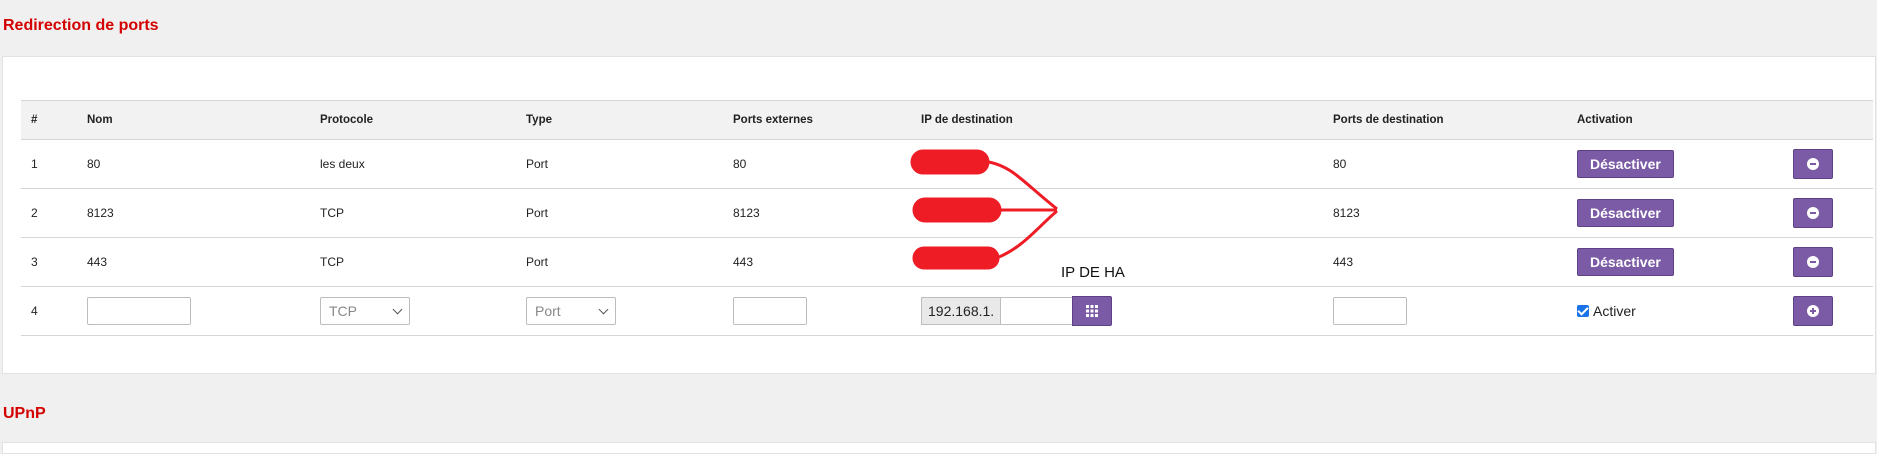 This screenshot has height=454, width=1877. Describe the element at coordinates (193, 213) in the screenshot. I see `cell-name: 8123` at that location.